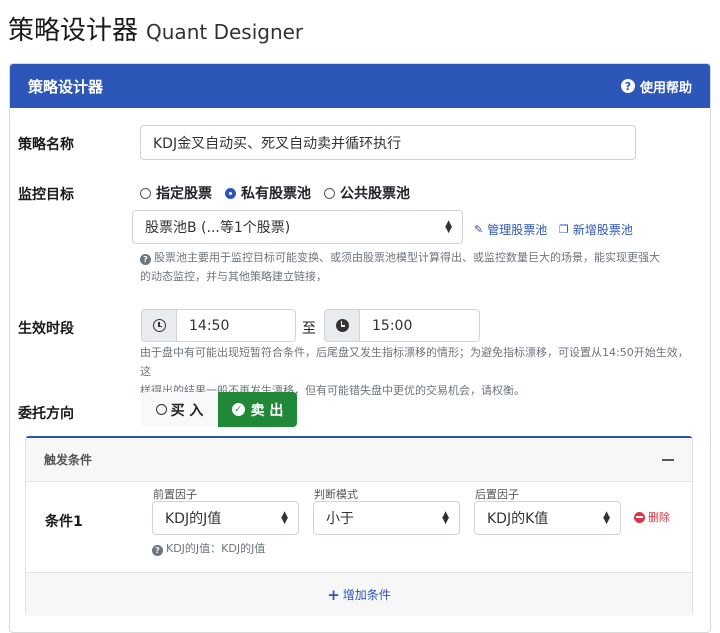  I want to click on radio-dot-checked, so click(230, 193).